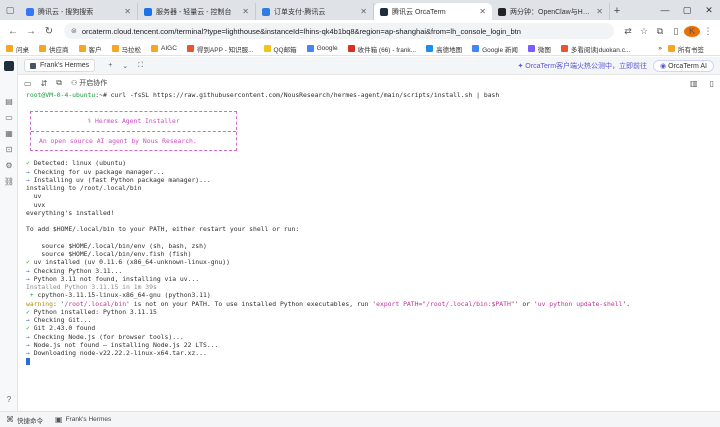 This screenshot has width=720, height=427. What do you see at coordinates (17, 49) in the screenshot?
I see `bookmark-item: 问桌` at bounding box center [17, 49].